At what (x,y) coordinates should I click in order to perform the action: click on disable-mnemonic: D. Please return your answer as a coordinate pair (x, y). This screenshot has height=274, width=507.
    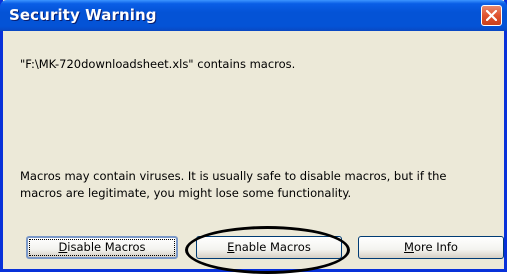
    Looking at the image, I should click on (63, 247).